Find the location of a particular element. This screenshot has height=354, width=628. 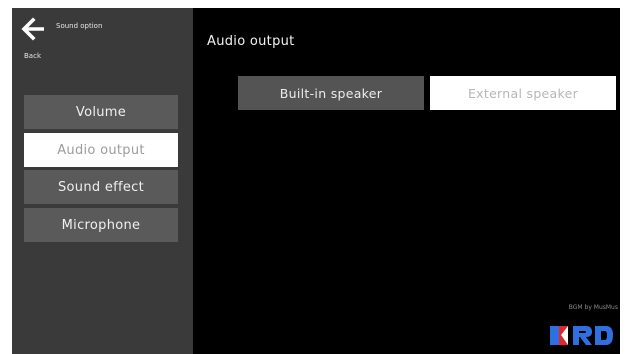

option-label: Built-in speaker is located at coordinates (331, 93).